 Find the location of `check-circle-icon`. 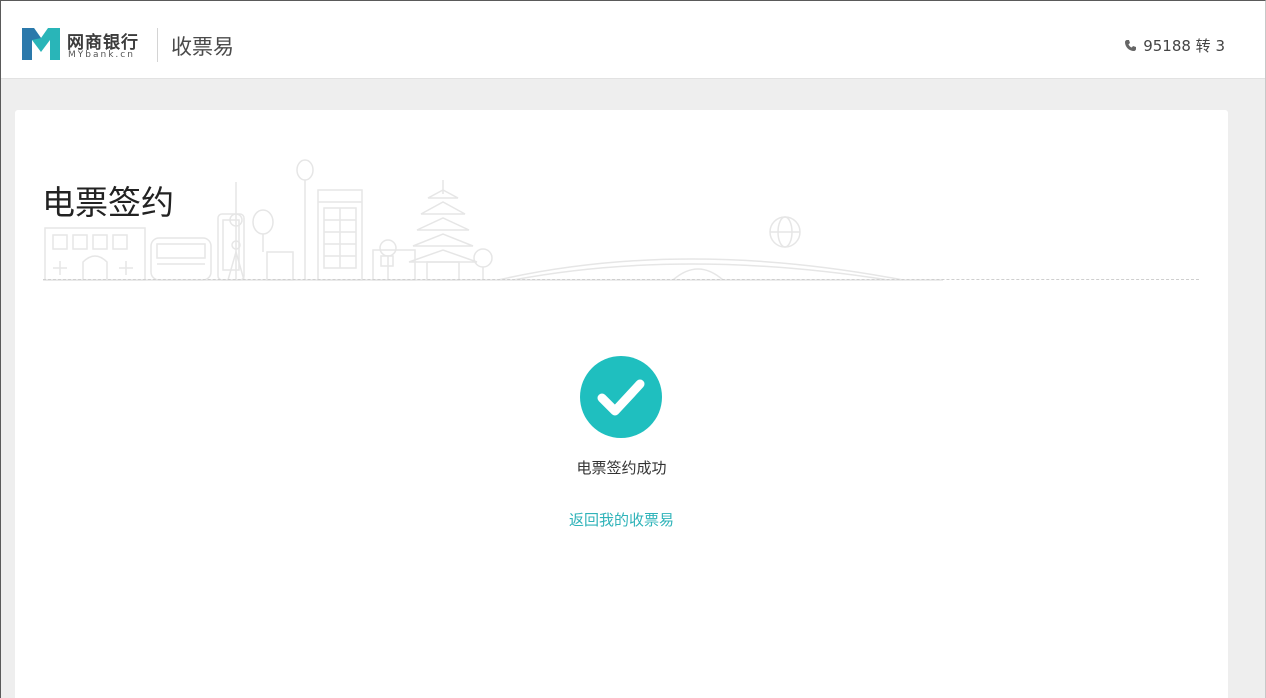

check-circle-icon is located at coordinates (621, 397).